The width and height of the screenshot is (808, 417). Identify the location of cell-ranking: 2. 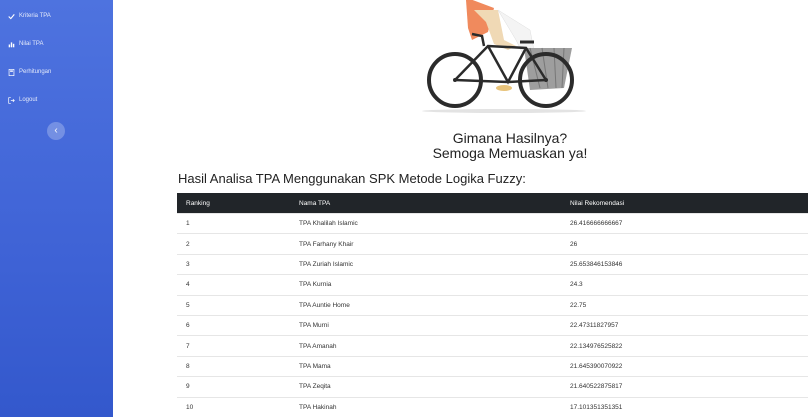
(233, 244).